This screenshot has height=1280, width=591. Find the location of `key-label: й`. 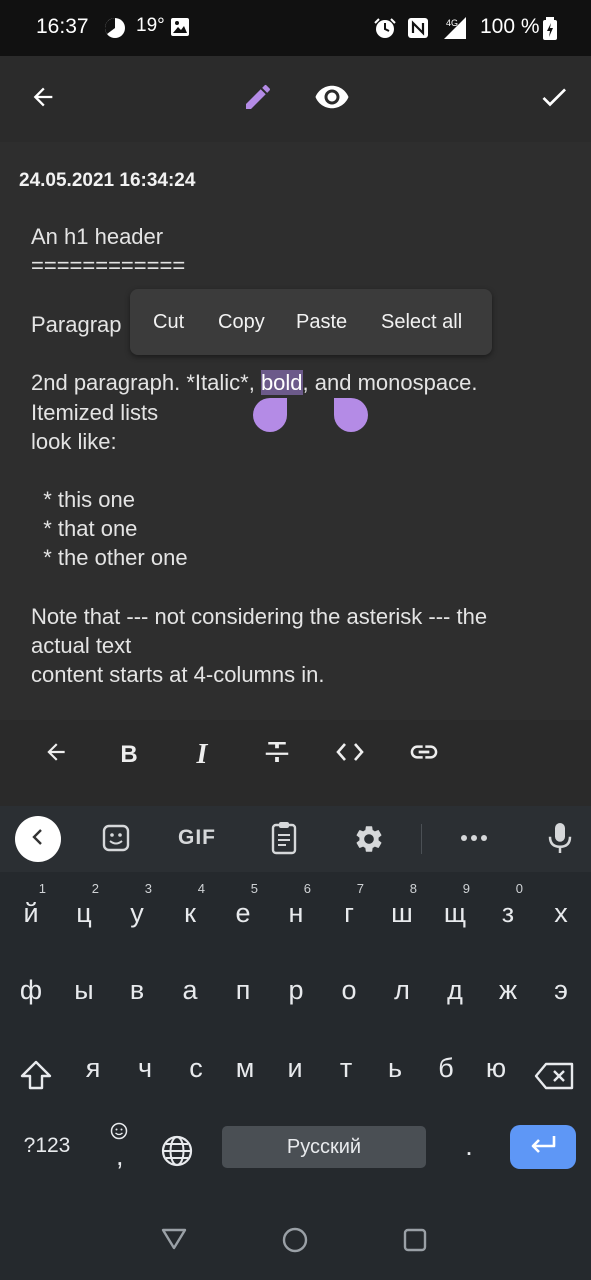

key-label: й is located at coordinates (31, 913).